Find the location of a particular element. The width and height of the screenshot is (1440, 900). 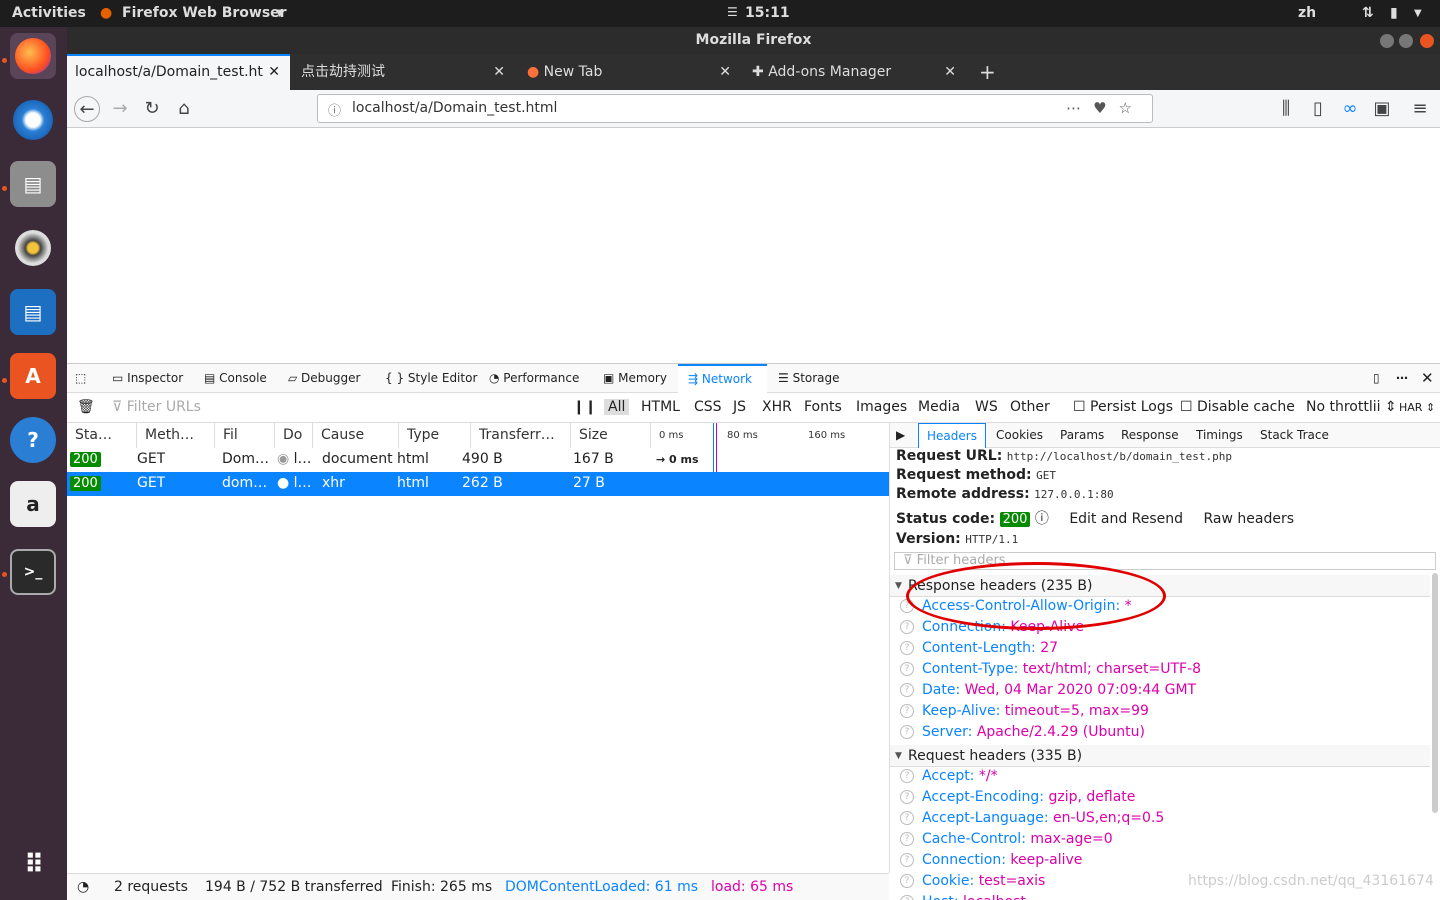

help-icon: ⓘ is located at coordinates (1042, 519).